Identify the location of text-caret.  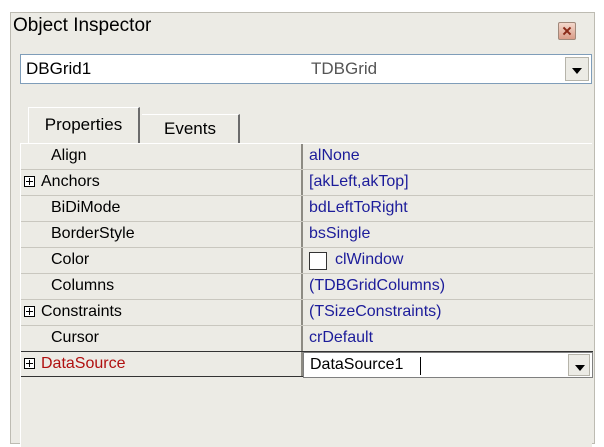
(420, 366).